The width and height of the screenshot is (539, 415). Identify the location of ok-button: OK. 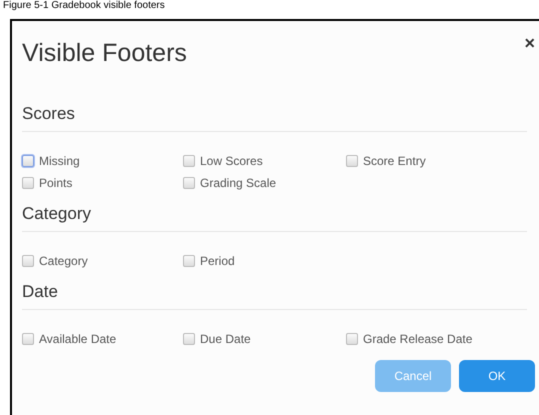
(497, 376).